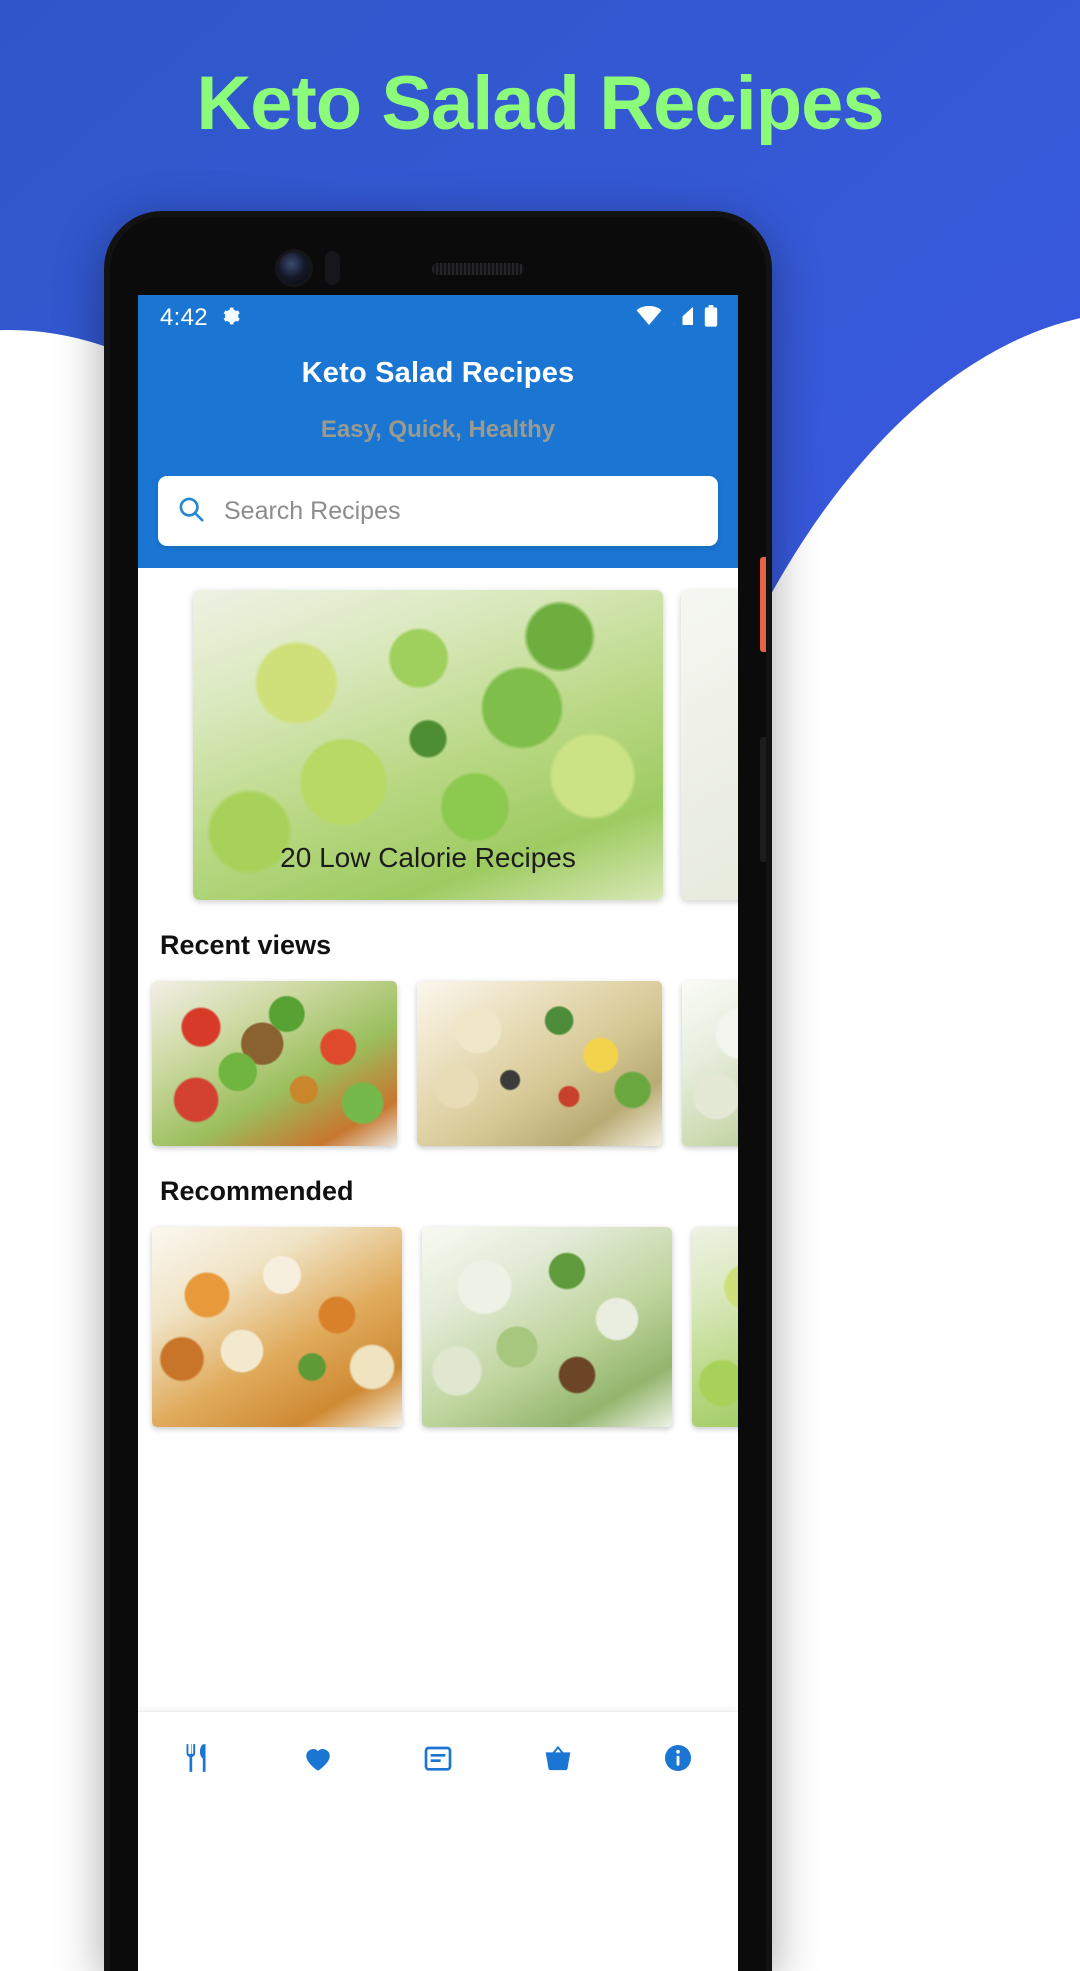 The width and height of the screenshot is (1080, 1971). Describe the element at coordinates (438, 318) in the screenshot. I see `status-bar: 4:42` at that location.